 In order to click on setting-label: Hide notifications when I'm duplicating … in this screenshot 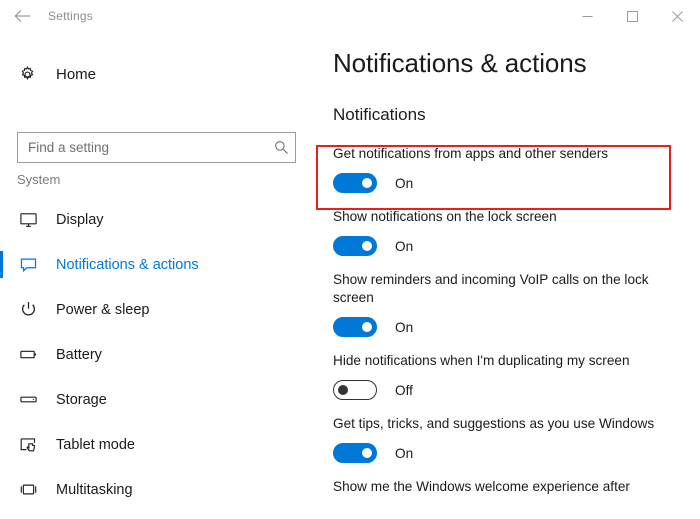, I will do `click(481, 360)`.